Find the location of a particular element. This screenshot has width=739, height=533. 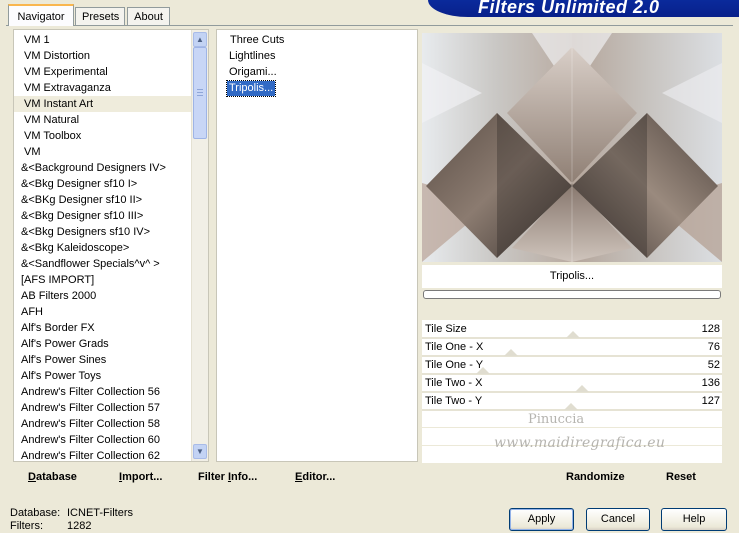

scroll-thumb is located at coordinates (200, 93).